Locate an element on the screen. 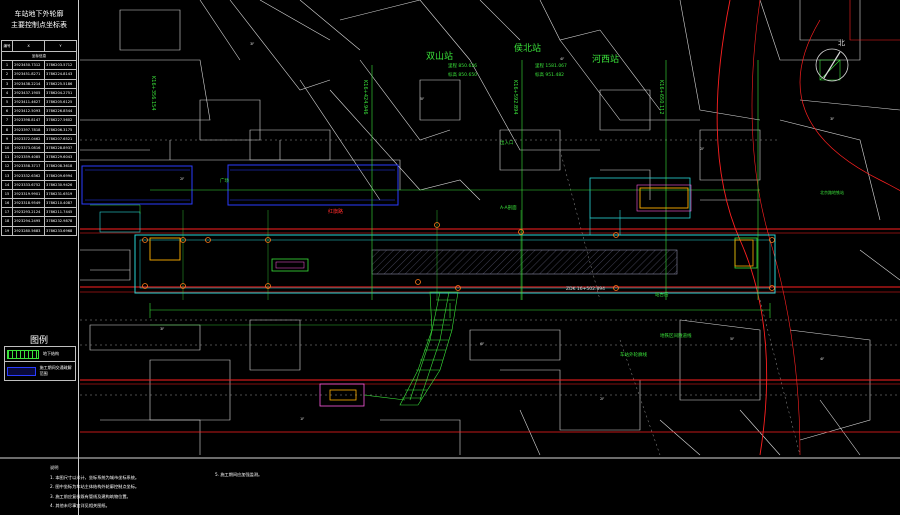 Image resolution: width=900 pixels, height=515 pixels. table-cell: 3786229.6043 is located at coordinates (60, 157).